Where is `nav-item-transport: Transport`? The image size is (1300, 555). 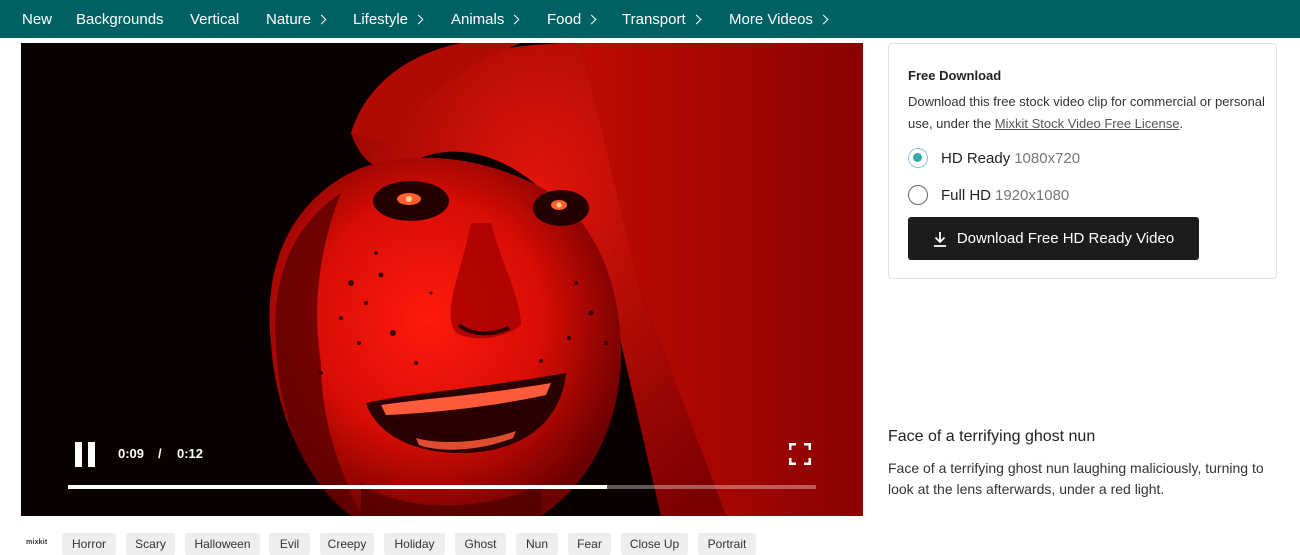
nav-item-transport: Transport is located at coordinates (662, 19).